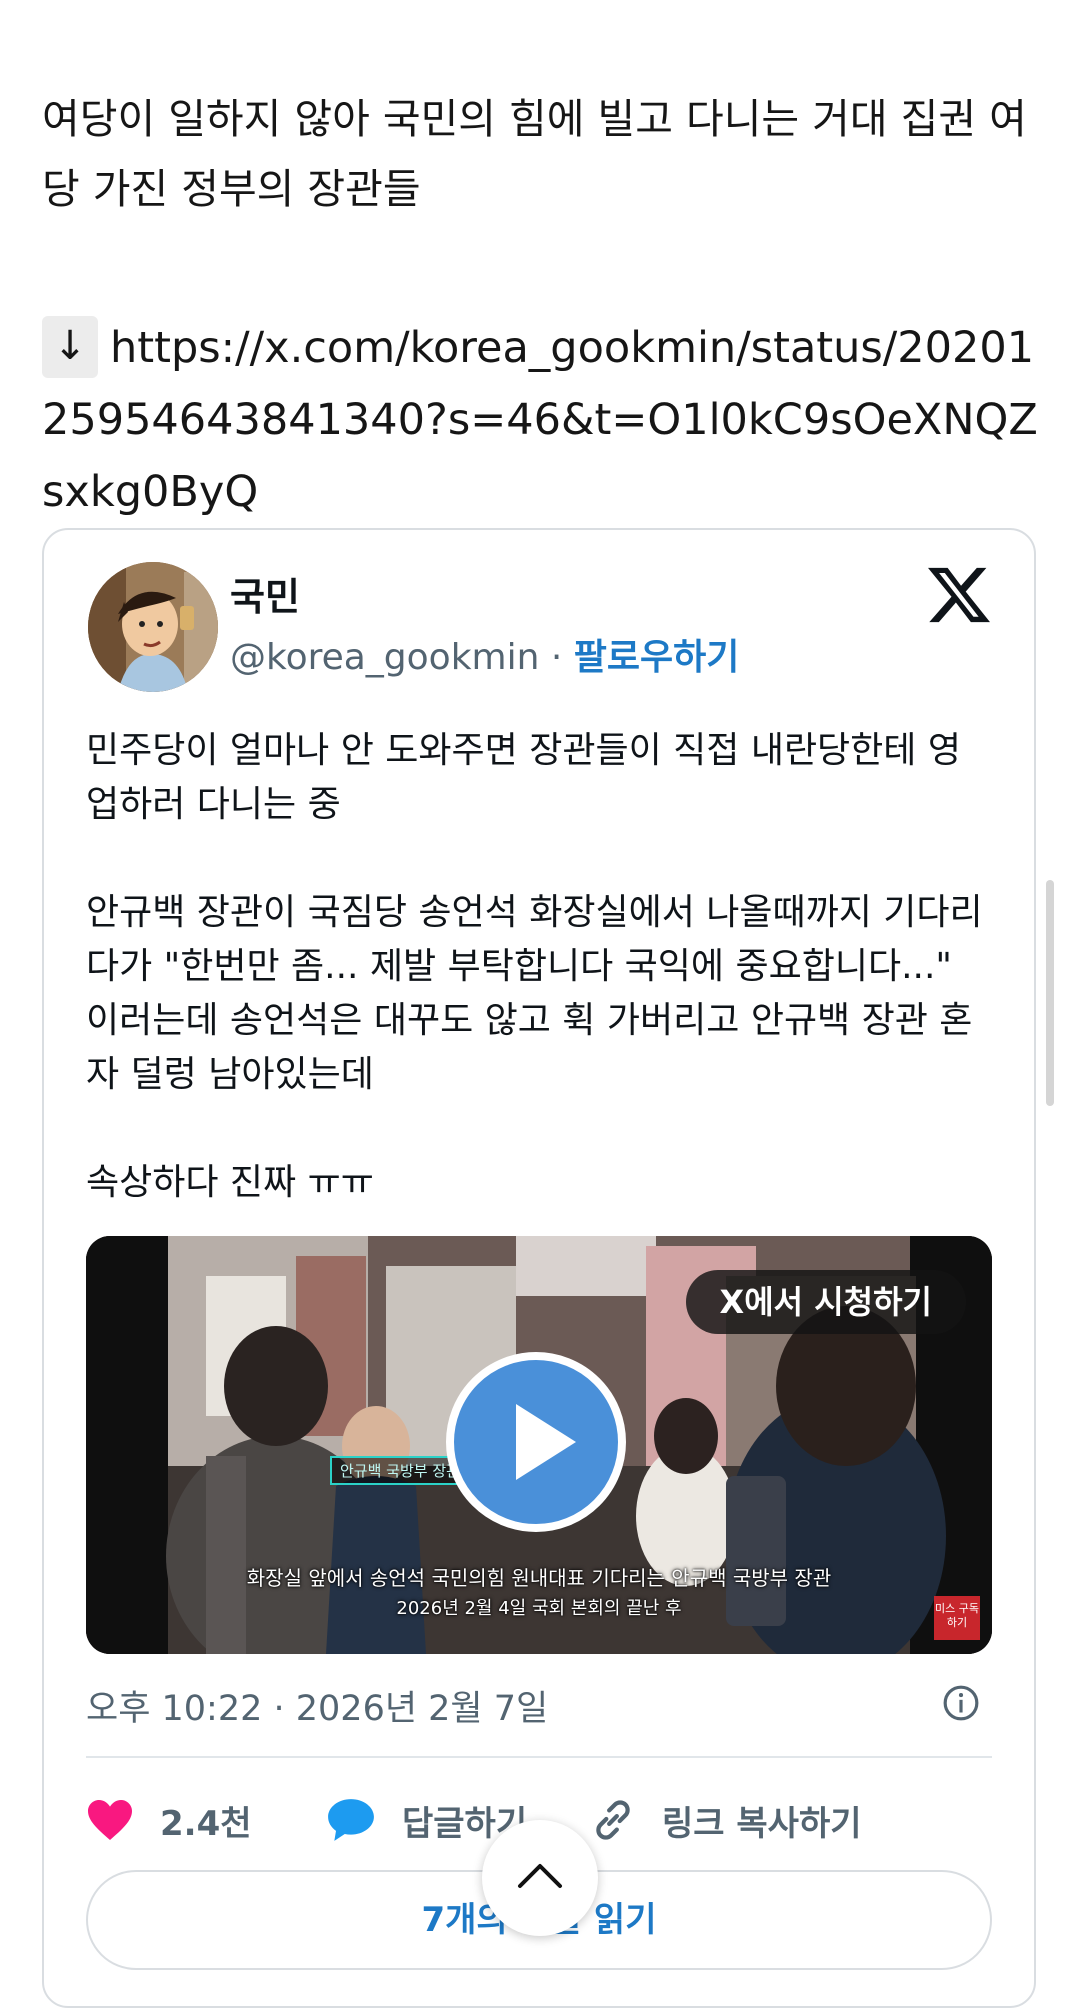  I want to click on author-handle-row: @korea_gookmin · 팔로우하기, so click(484, 654).